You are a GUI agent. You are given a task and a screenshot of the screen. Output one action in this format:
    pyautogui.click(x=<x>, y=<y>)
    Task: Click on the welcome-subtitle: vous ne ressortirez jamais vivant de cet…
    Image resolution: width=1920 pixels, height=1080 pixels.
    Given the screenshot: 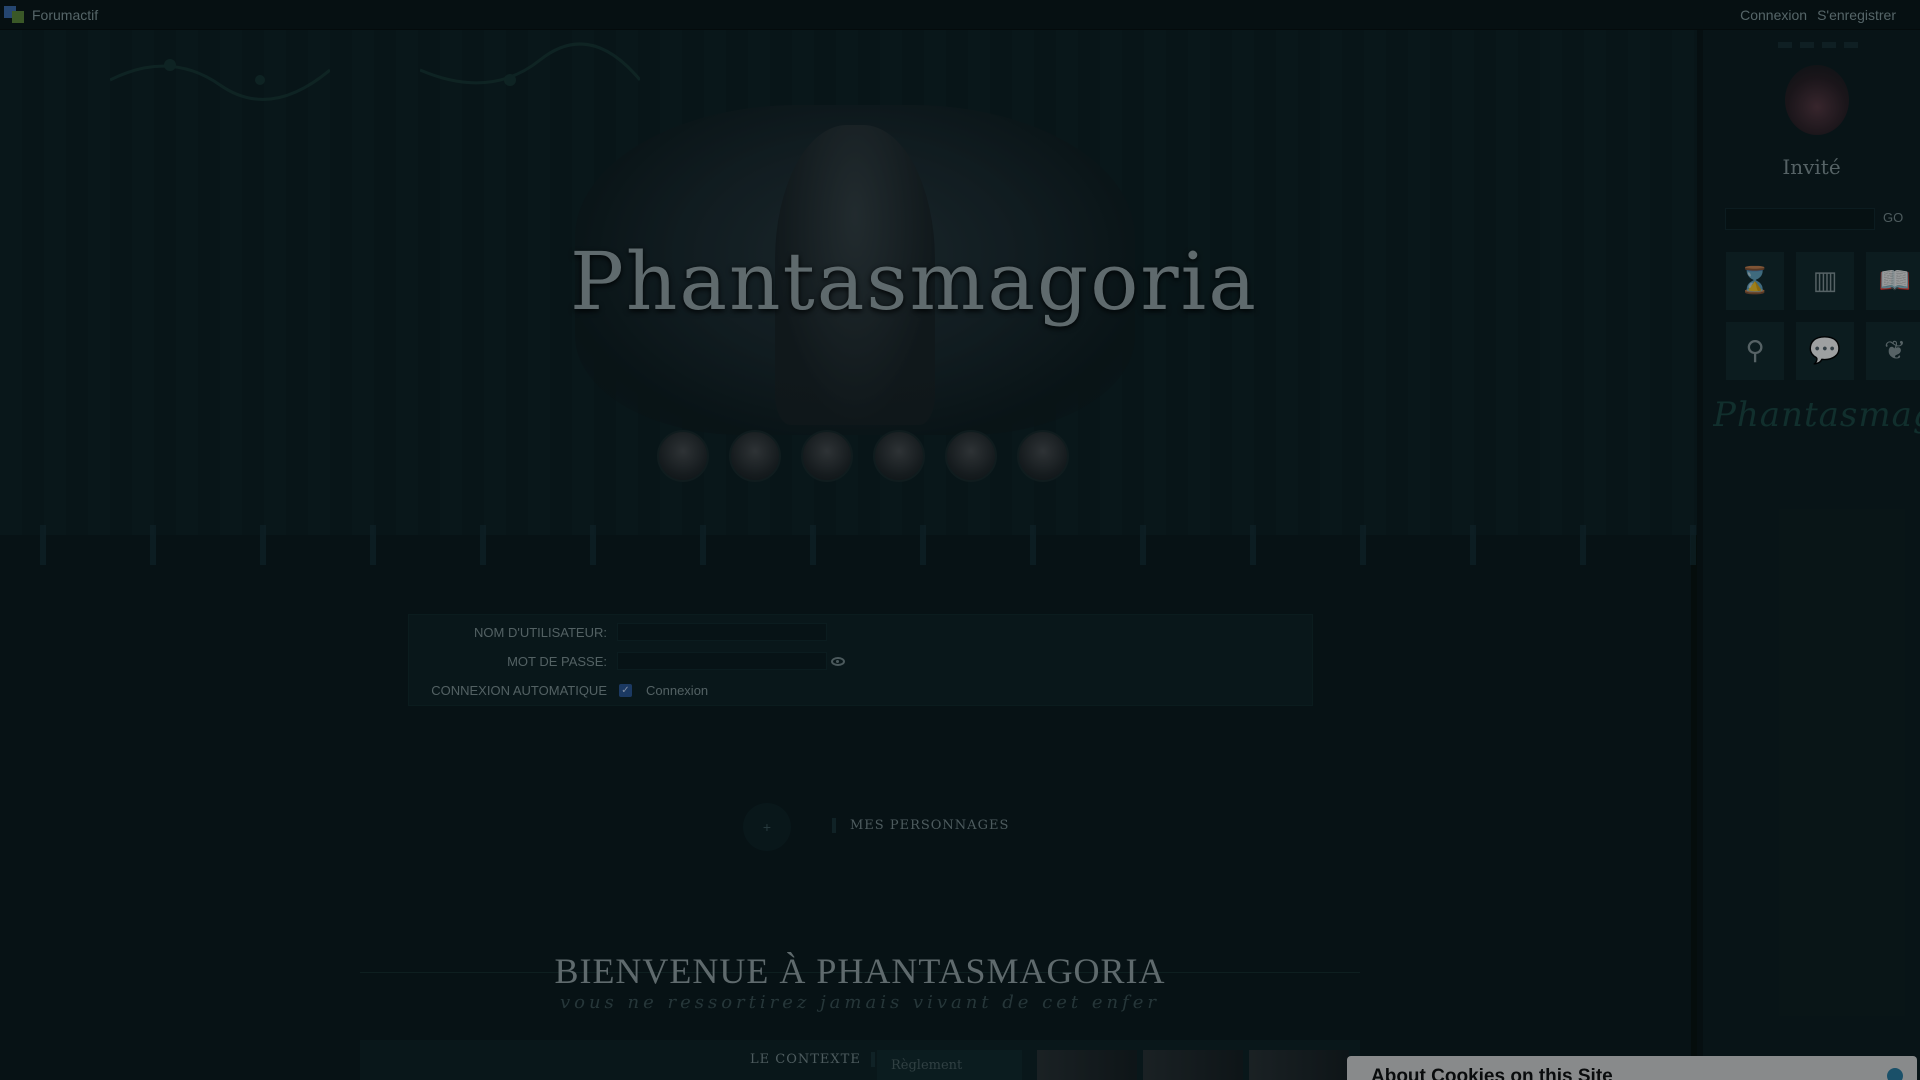 What is the action you would take?
    pyautogui.click(x=860, y=1002)
    